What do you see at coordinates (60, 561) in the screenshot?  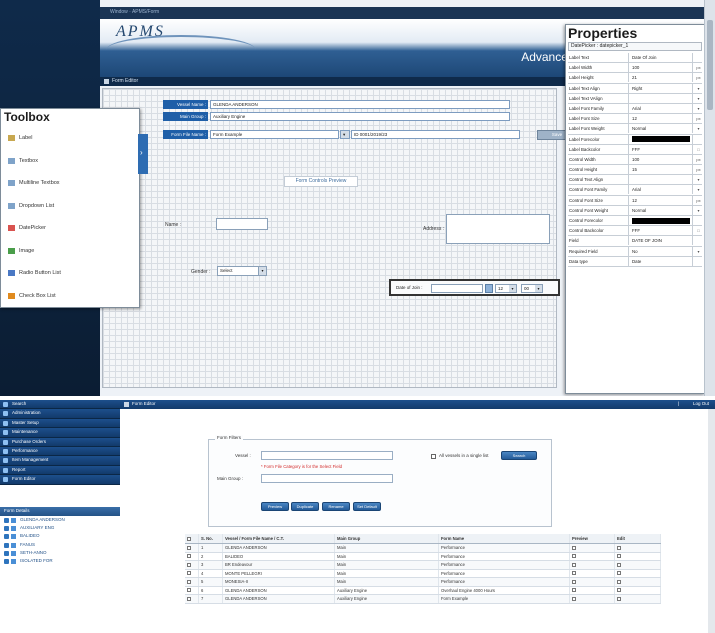 I see `tree-item: ISOLATED FOR` at bounding box center [60, 561].